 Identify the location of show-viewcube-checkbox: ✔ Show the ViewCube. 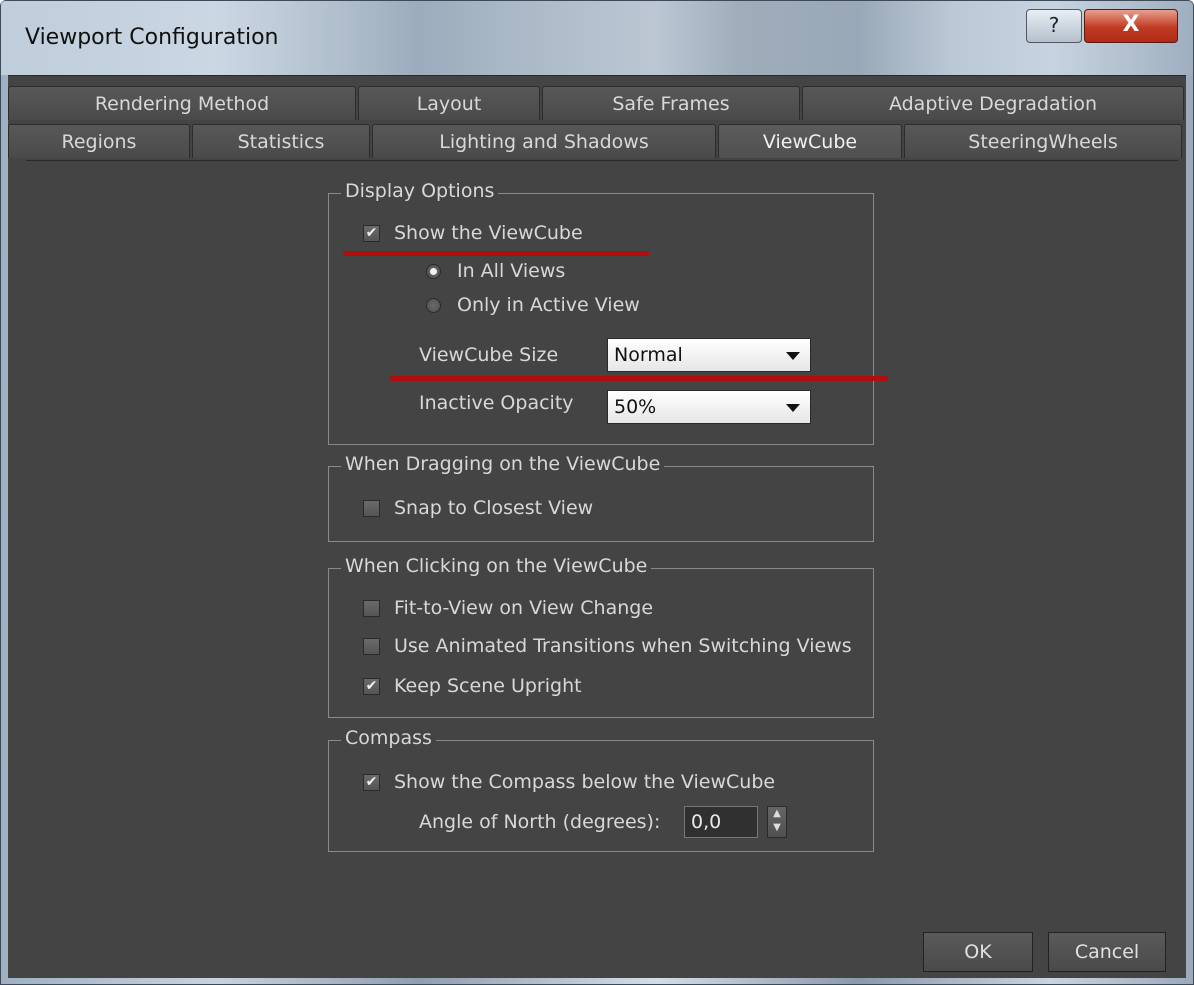
(473, 233).